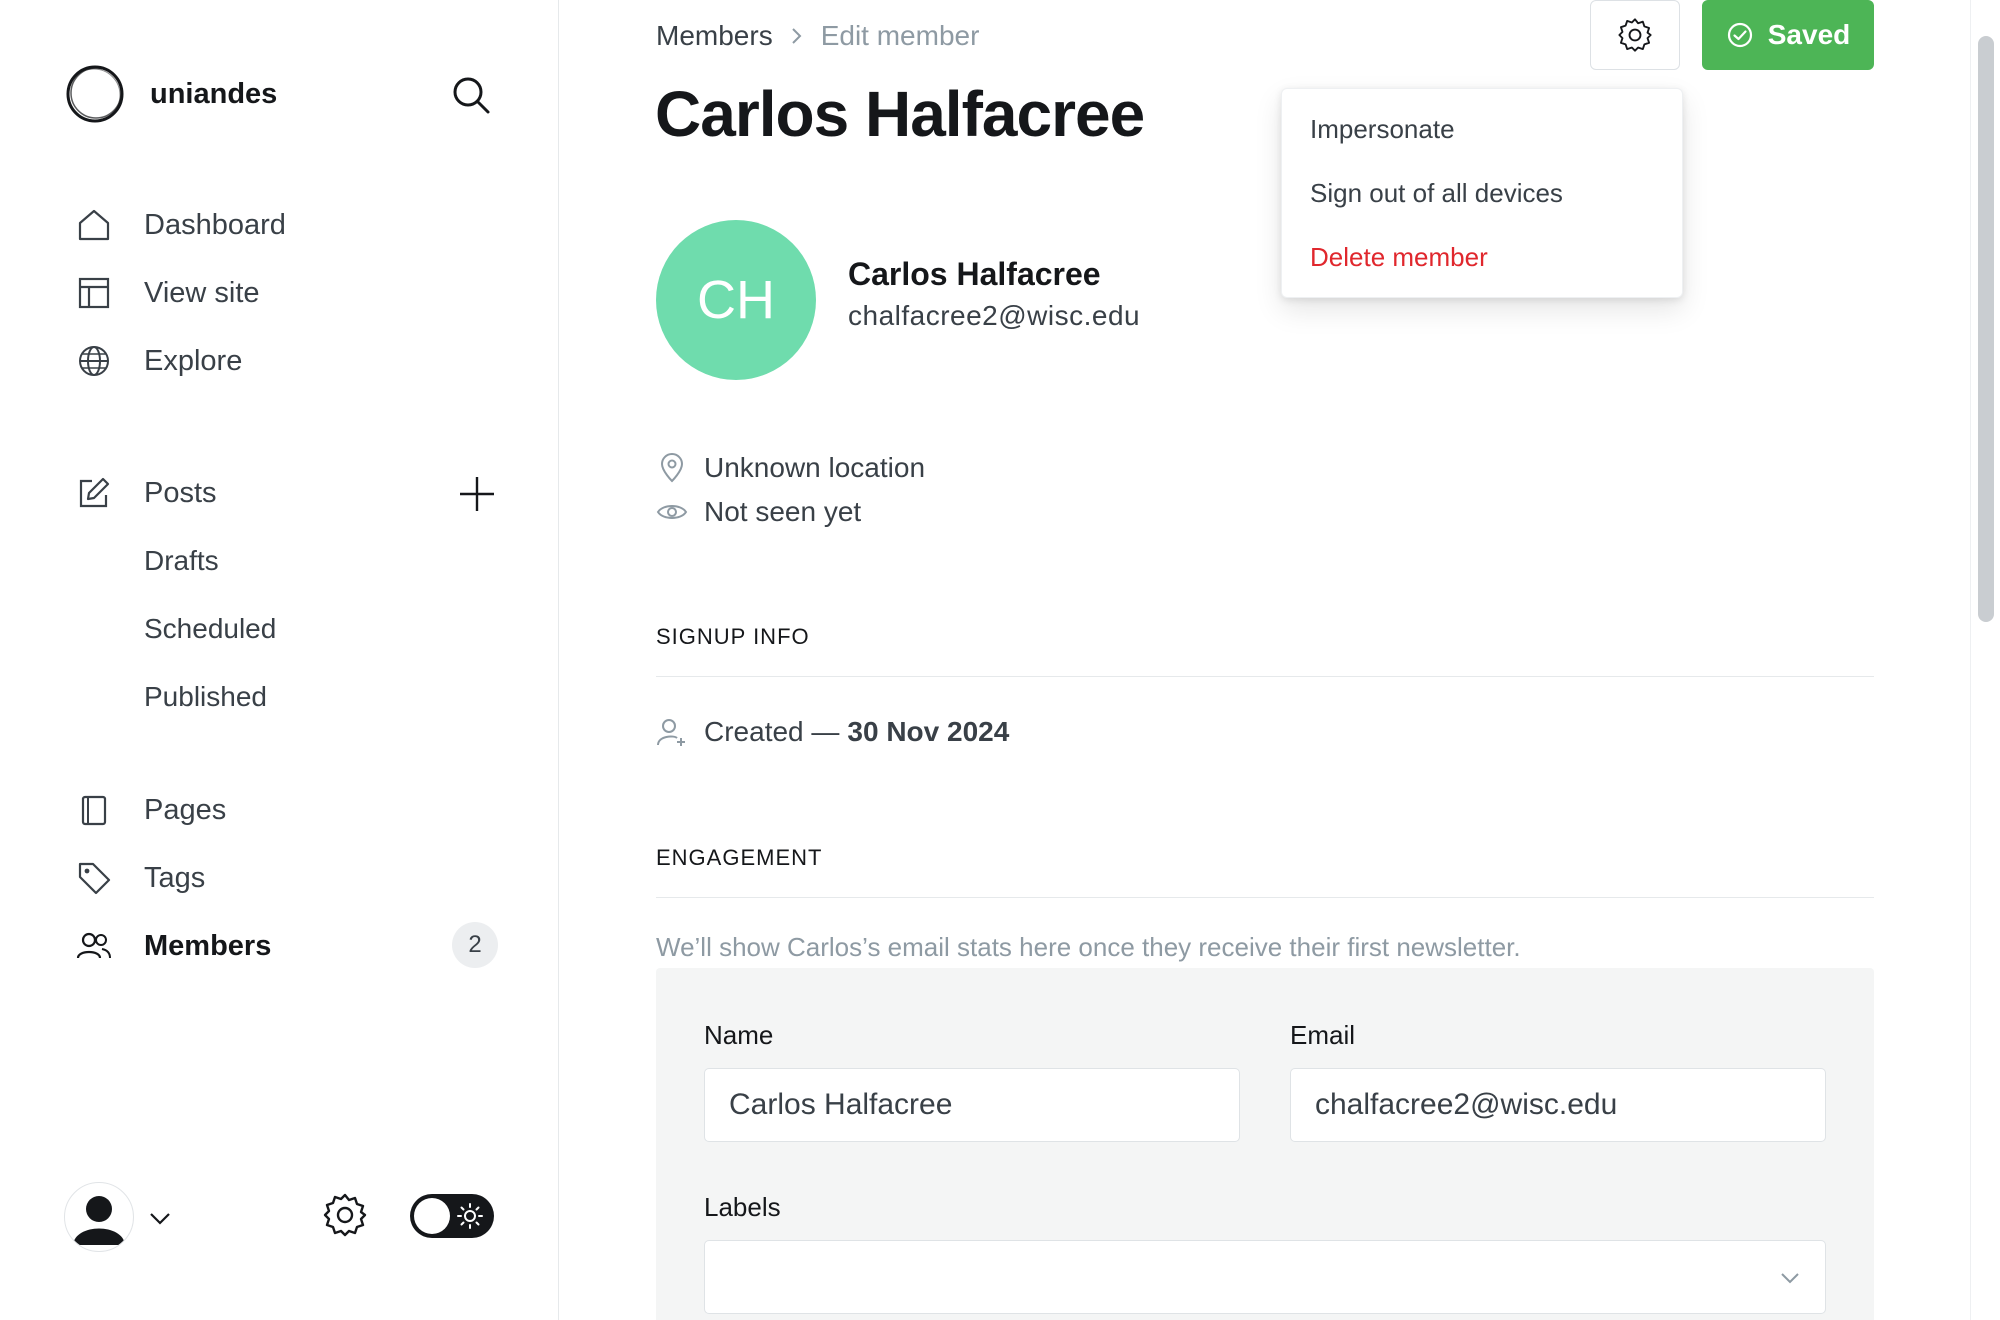  Describe the element at coordinates (94, 810) in the screenshot. I see `page-icon` at that location.